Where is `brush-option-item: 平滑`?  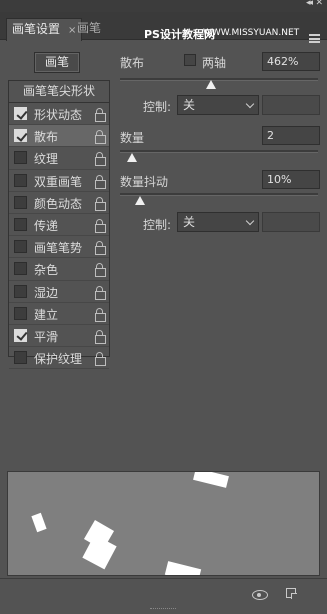 brush-option-item: 平滑 is located at coordinates (59, 336).